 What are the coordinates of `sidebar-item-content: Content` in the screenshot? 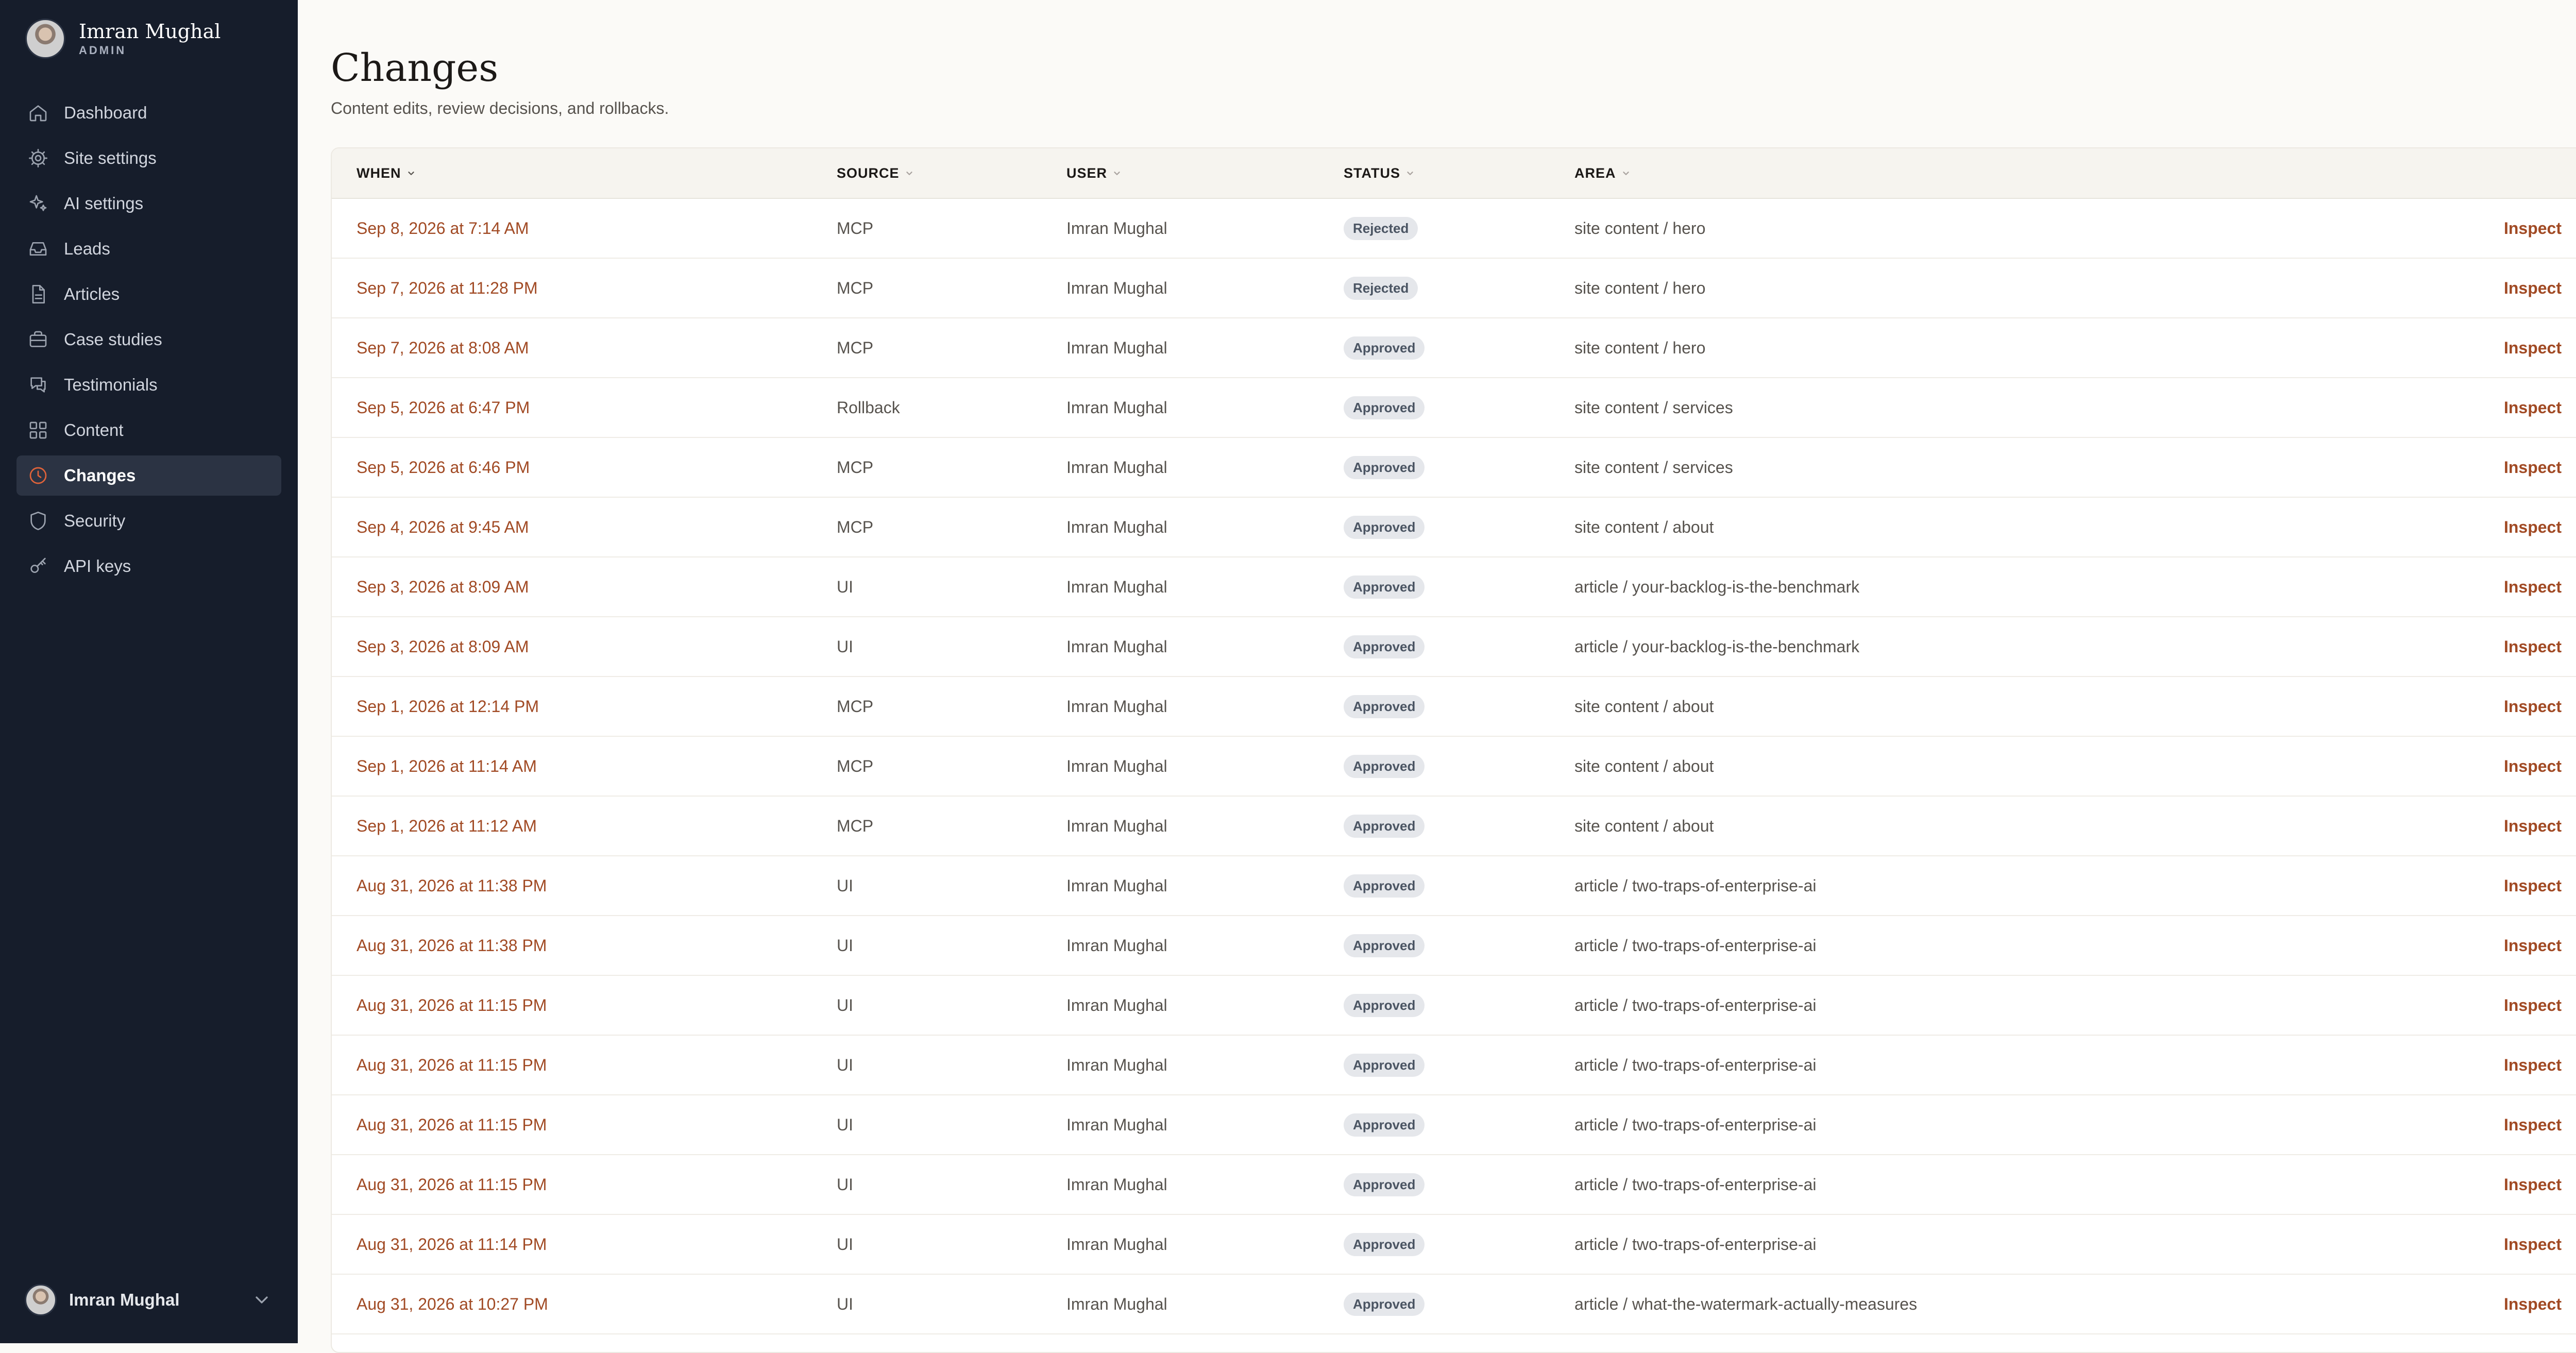 It's located at (148, 430).